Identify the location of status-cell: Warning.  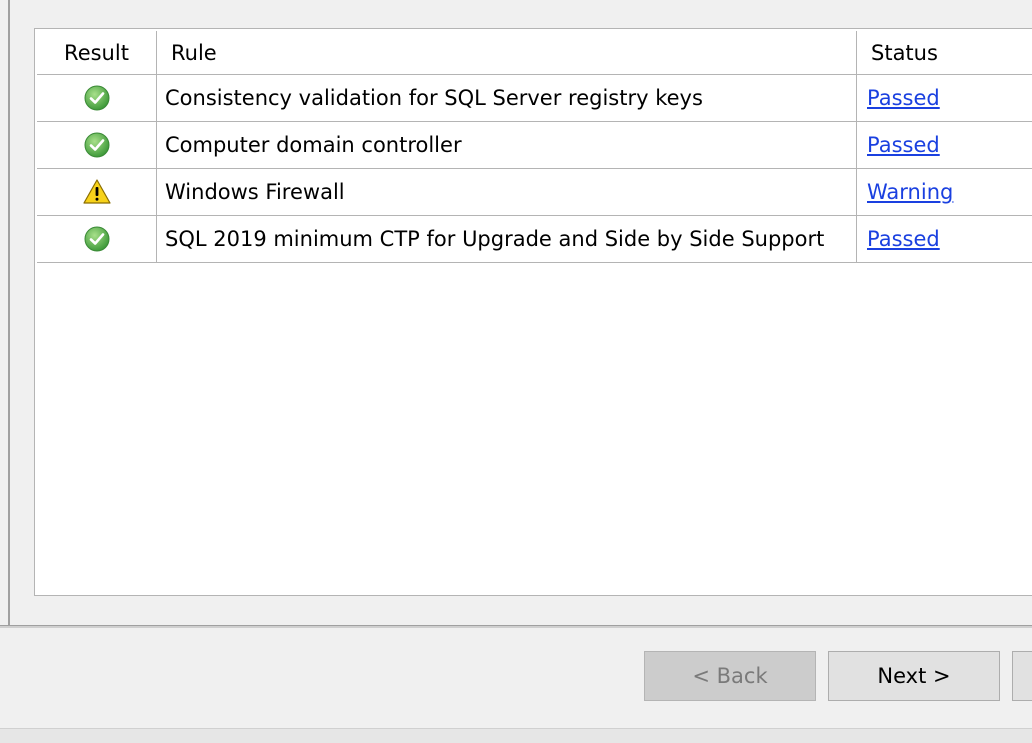
(945, 192).